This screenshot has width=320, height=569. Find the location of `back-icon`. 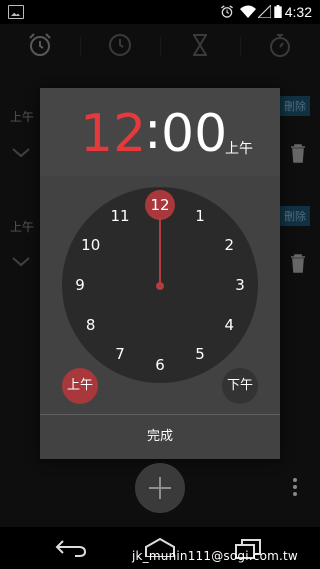

back-icon is located at coordinates (71, 548).